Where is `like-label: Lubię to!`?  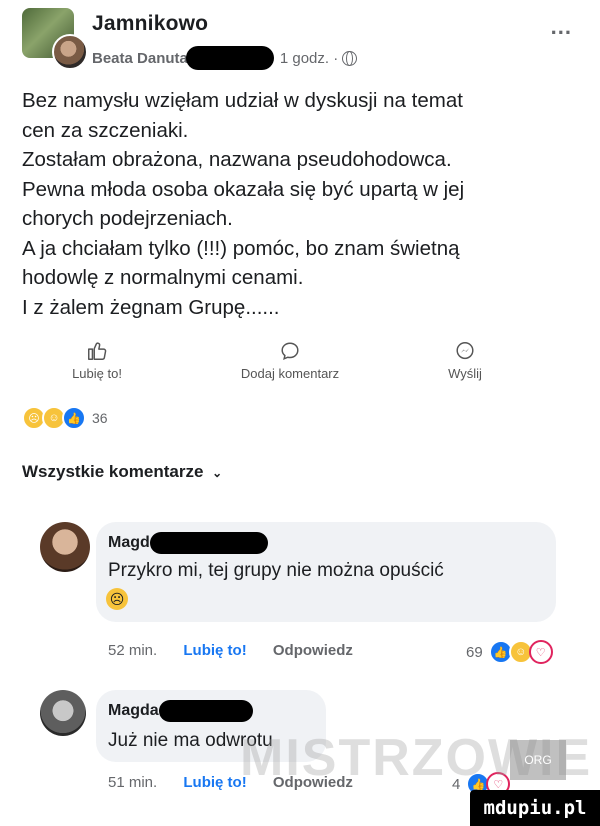 like-label: Lubię to! is located at coordinates (97, 373).